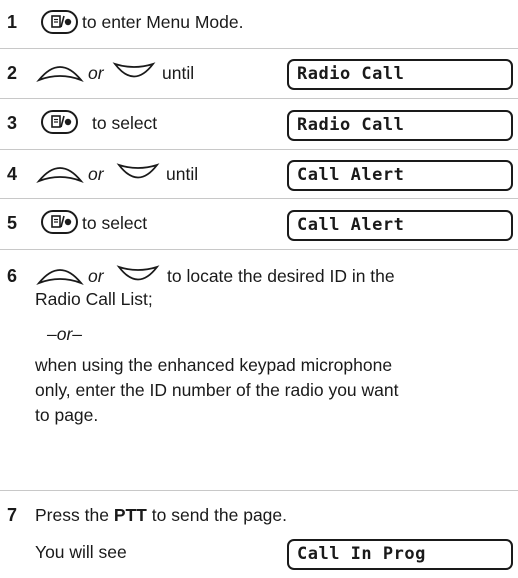 This screenshot has width=518, height=578. Describe the element at coordinates (67, 415) in the screenshot. I see `paragraph-line: to page.` at that location.